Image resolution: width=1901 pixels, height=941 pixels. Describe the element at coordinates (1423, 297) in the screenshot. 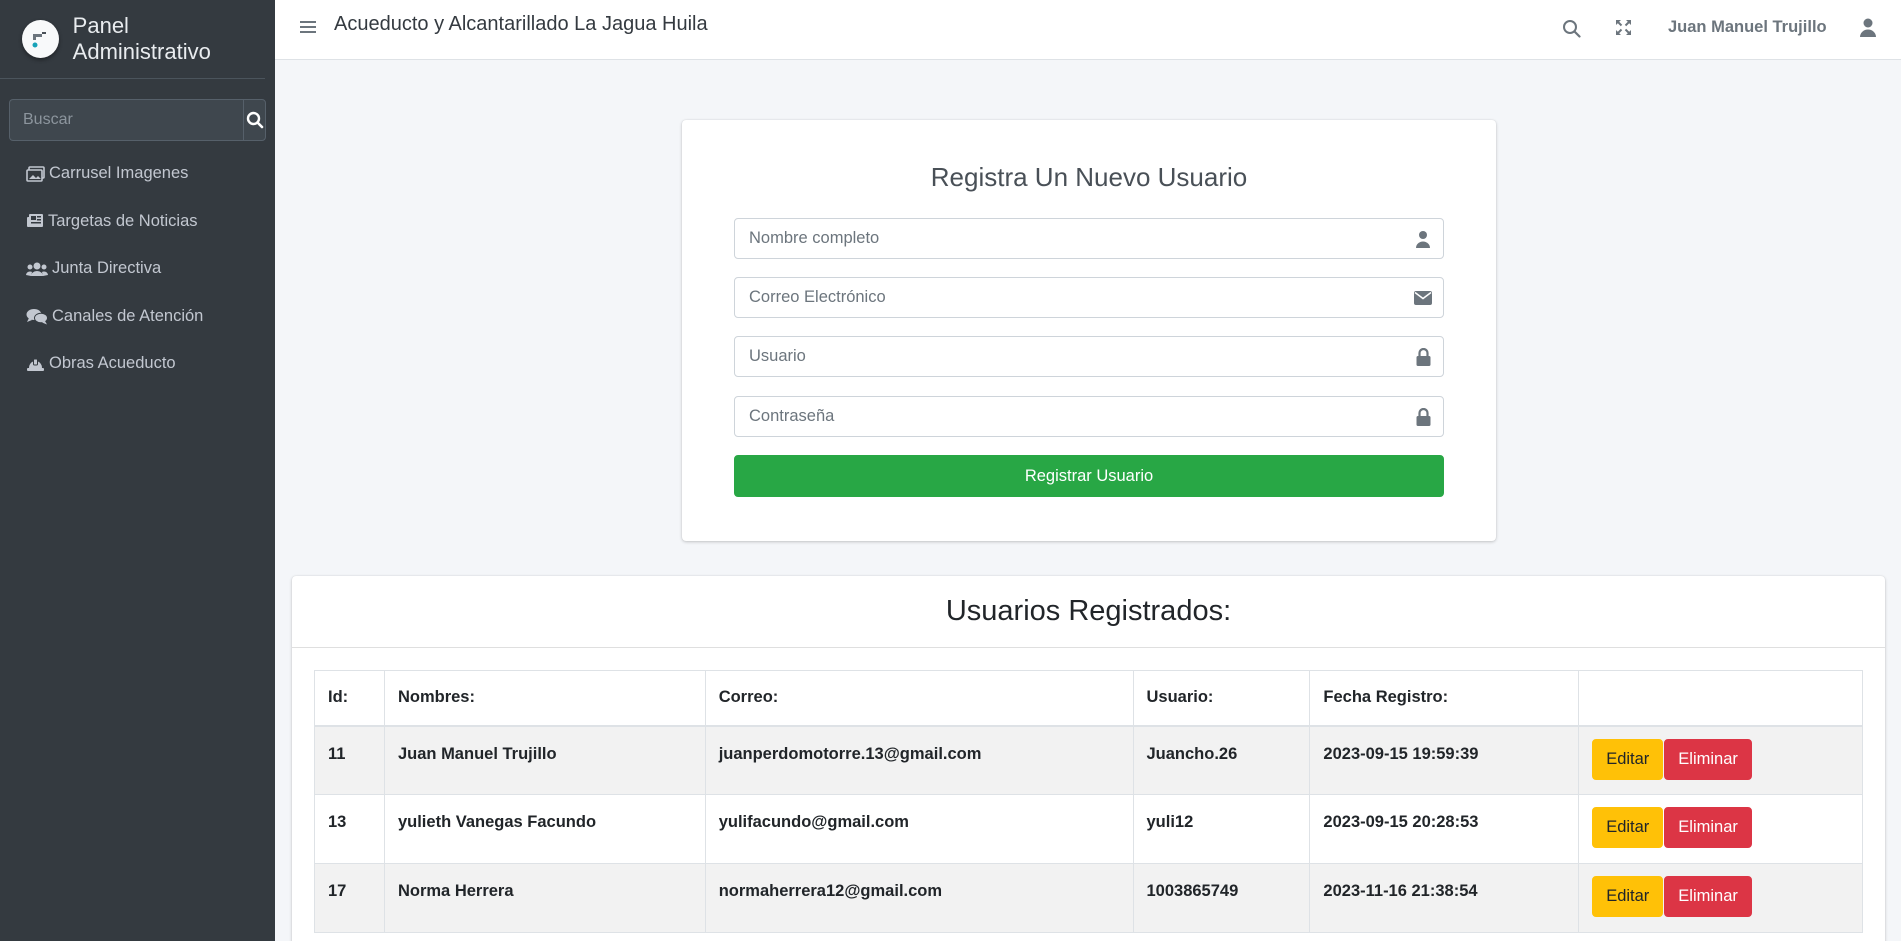

I see `envelope-icon` at that location.